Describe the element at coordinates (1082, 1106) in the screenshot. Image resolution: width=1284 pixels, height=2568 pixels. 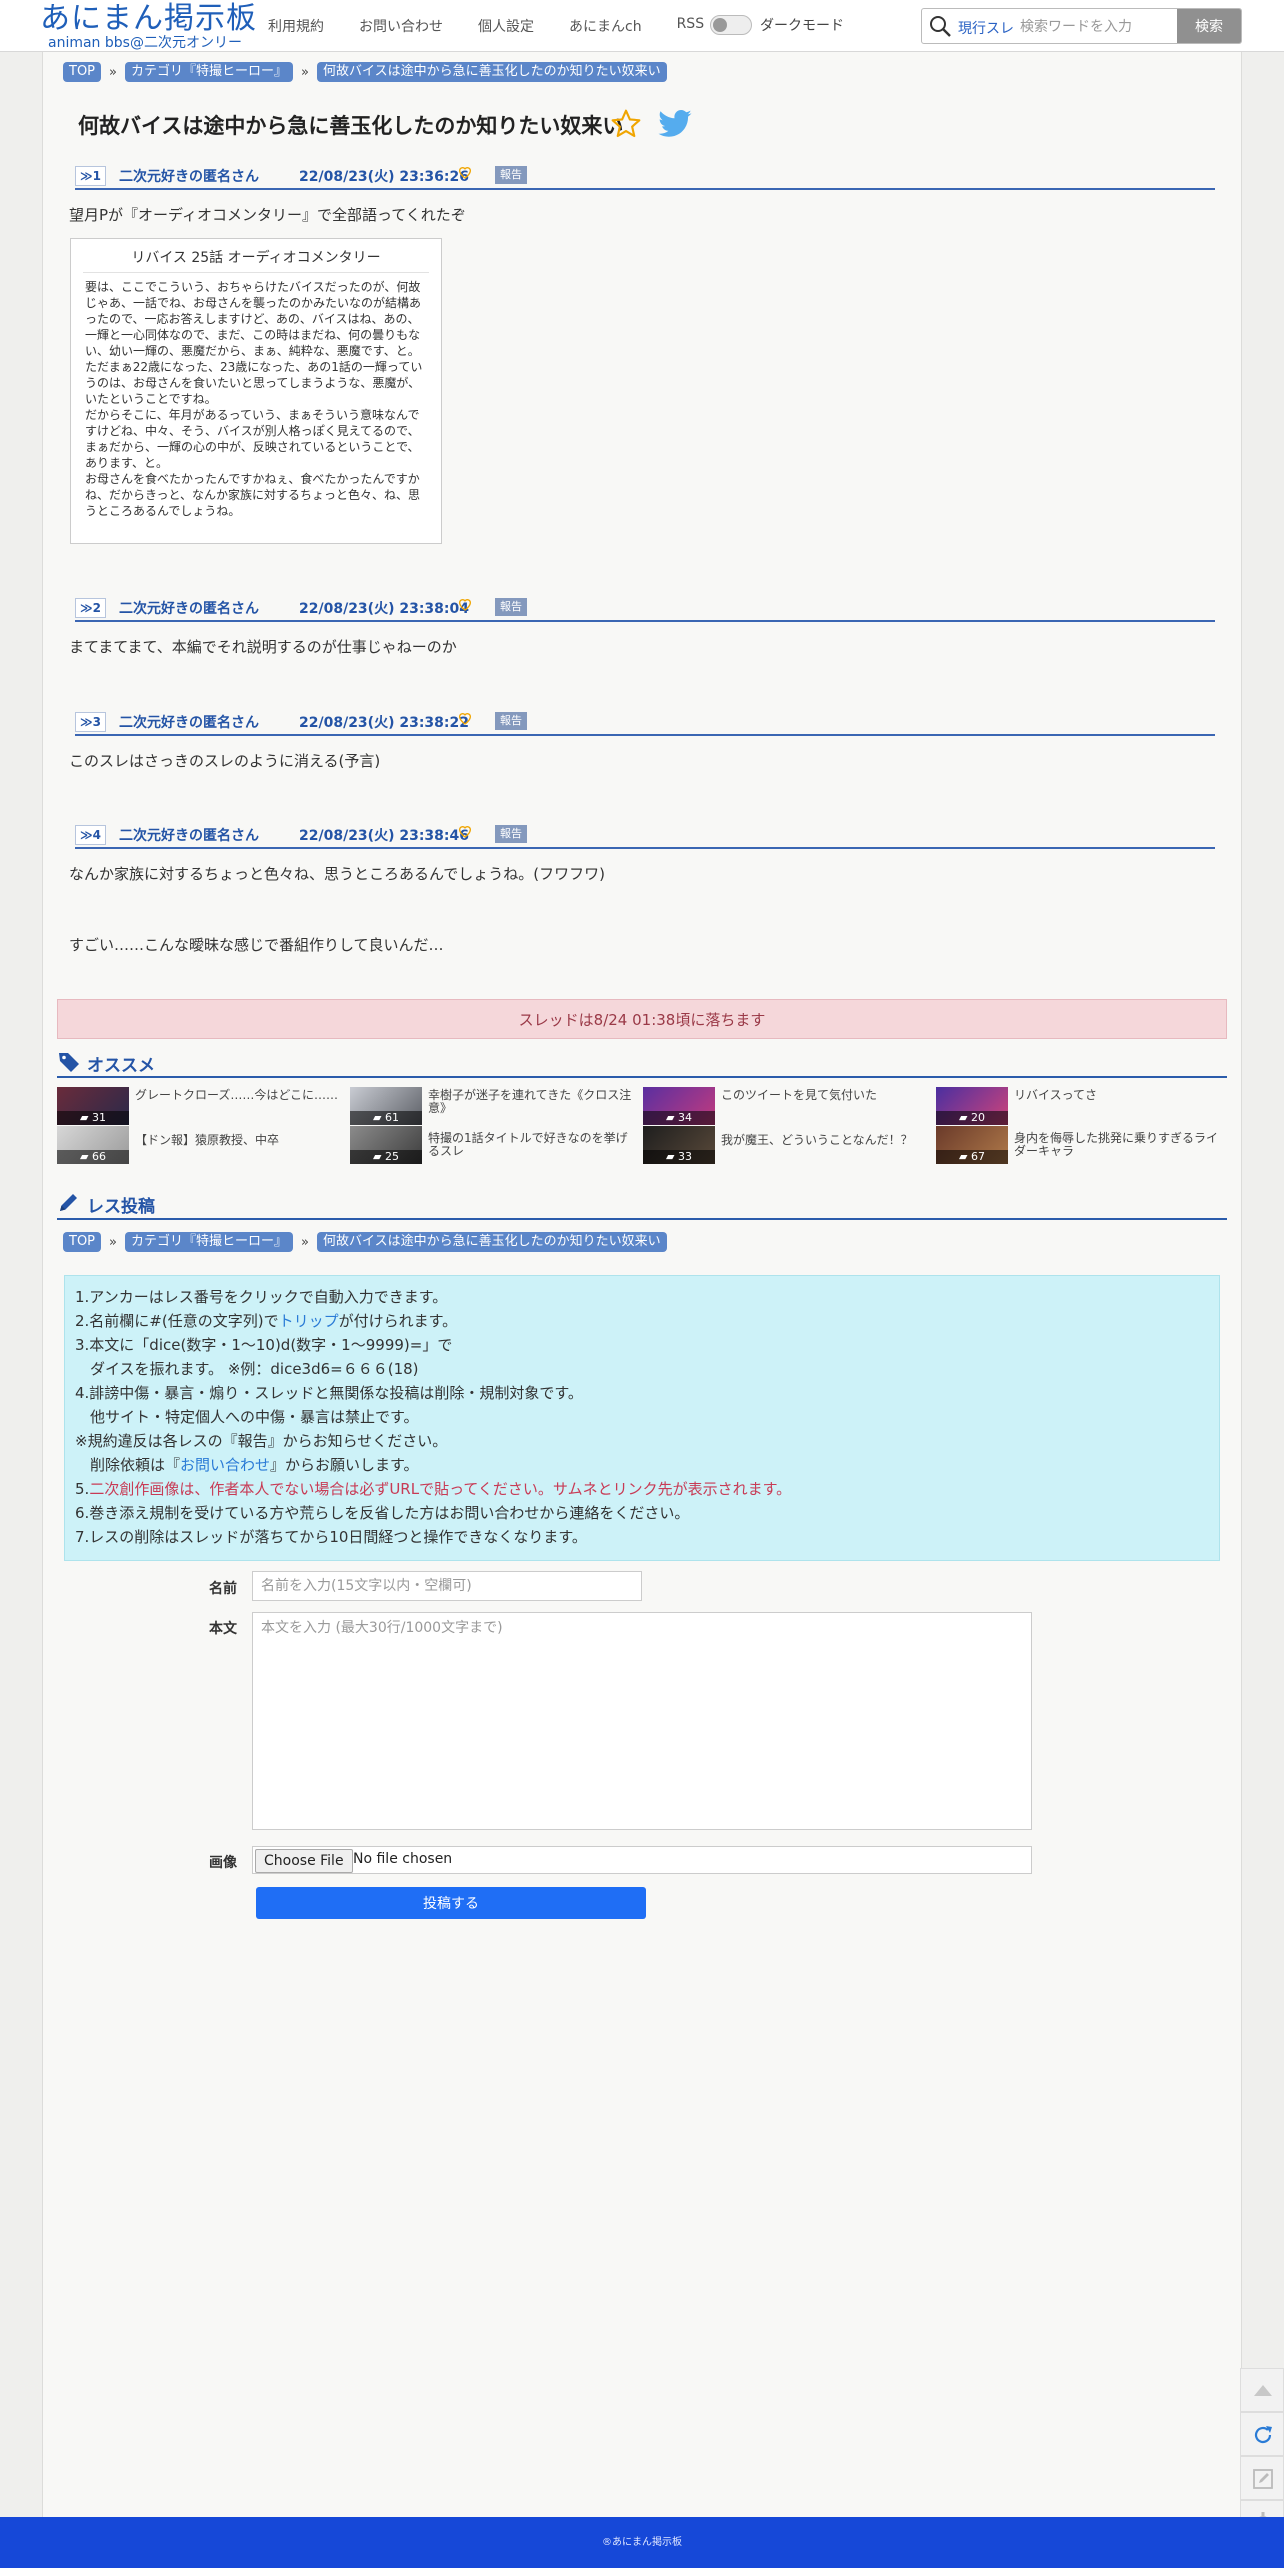
I see `recommend-item: ▰ 20 リバイスってさ` at that location.